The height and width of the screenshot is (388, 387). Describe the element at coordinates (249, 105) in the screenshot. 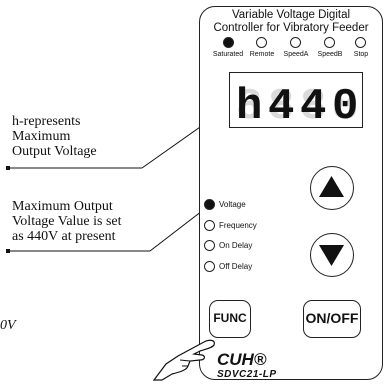

I see `display-digit: h` at that location.